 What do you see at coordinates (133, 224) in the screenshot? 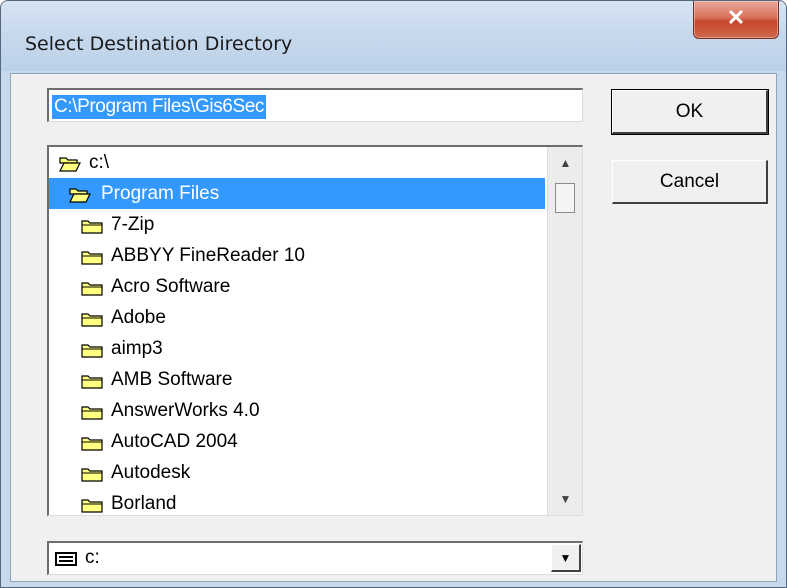
I see `directory-item-label: 7-Zip` at bounding box center [133, 224].